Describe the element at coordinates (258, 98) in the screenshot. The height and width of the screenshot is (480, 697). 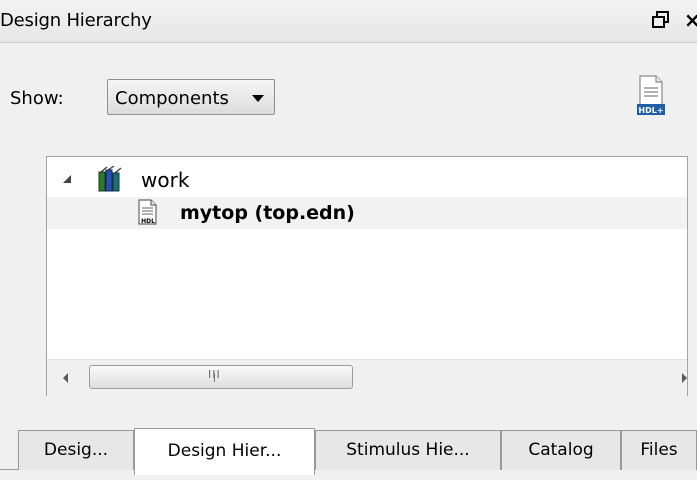
I see `chevron-down-icon` at that location.